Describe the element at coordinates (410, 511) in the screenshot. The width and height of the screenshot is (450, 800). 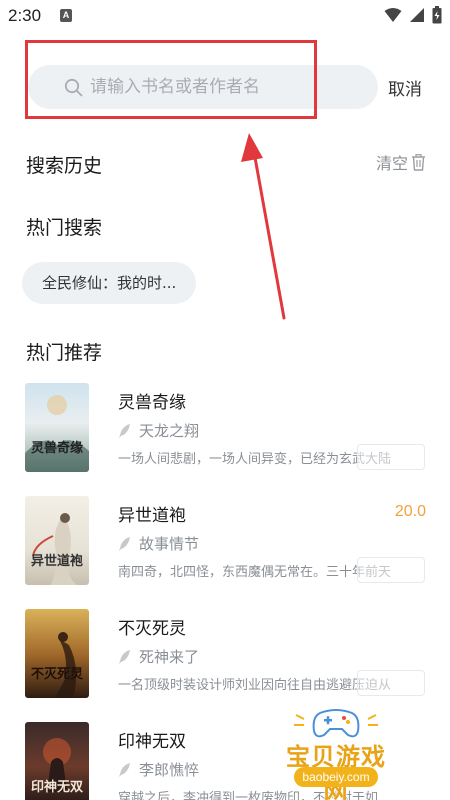
I see `book-score: 20.0` at that location.